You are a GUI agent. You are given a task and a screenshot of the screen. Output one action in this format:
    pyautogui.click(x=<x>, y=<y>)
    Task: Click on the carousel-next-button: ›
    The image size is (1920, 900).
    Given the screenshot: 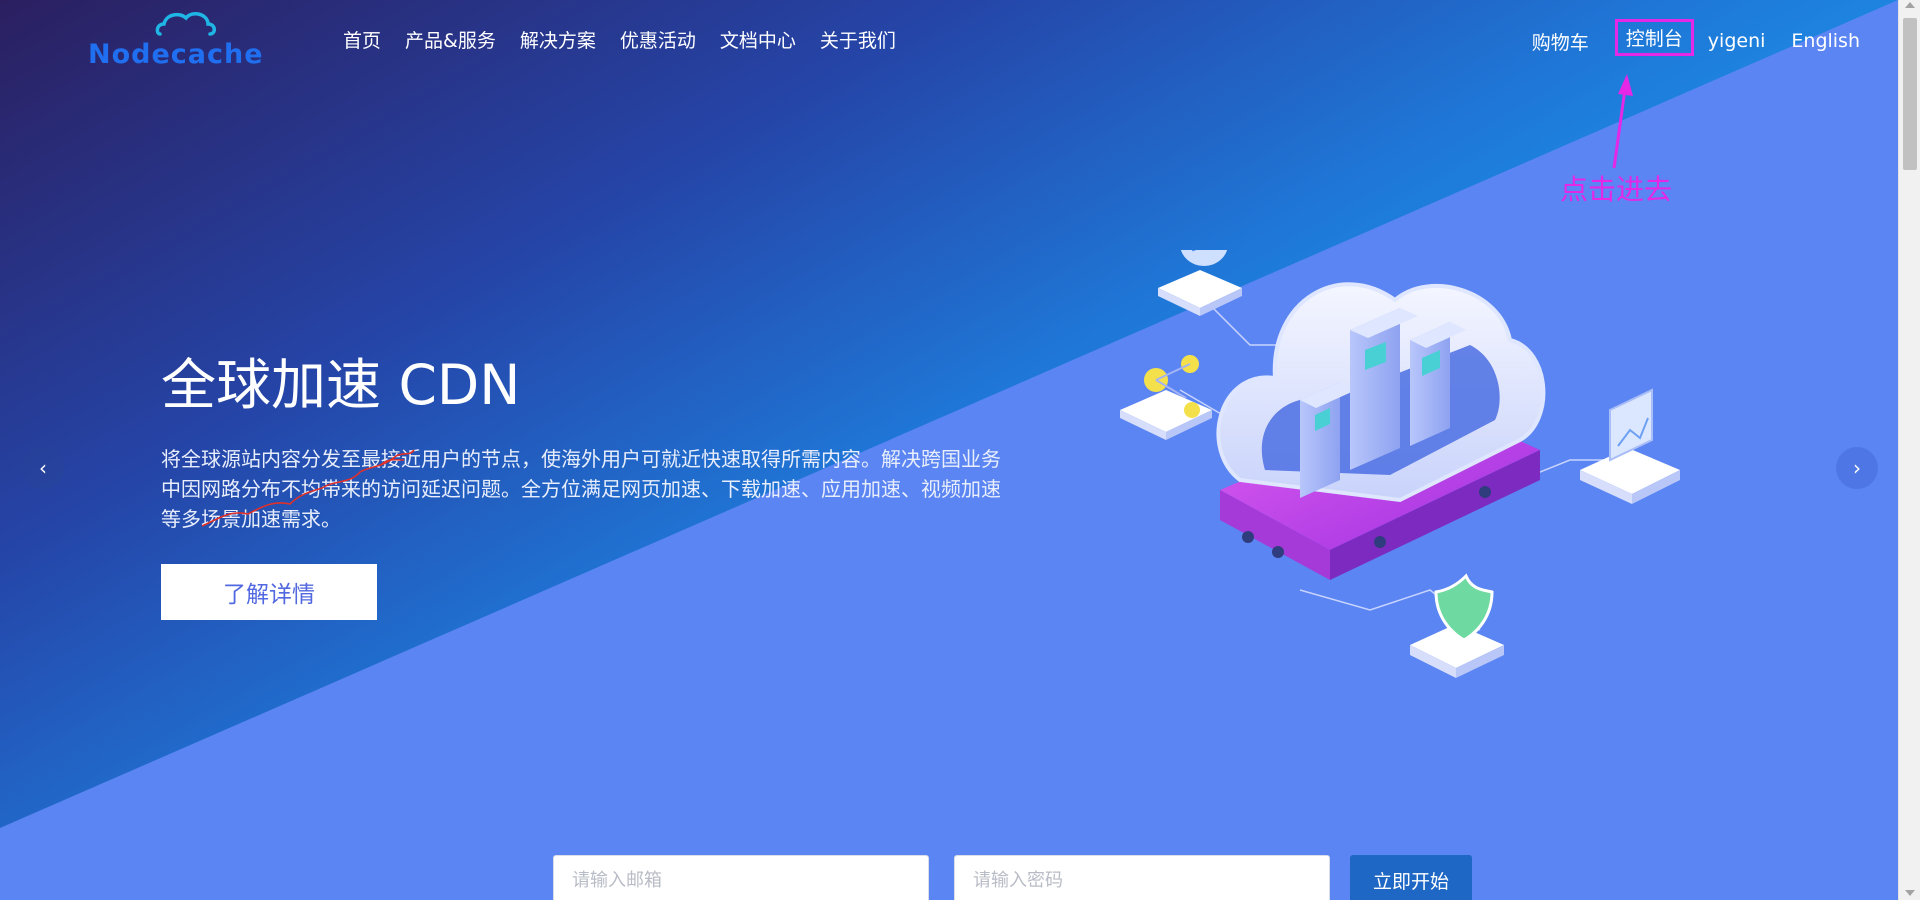 What is the action you would take?
    pyautogui.click(x=1857, y=468)
    